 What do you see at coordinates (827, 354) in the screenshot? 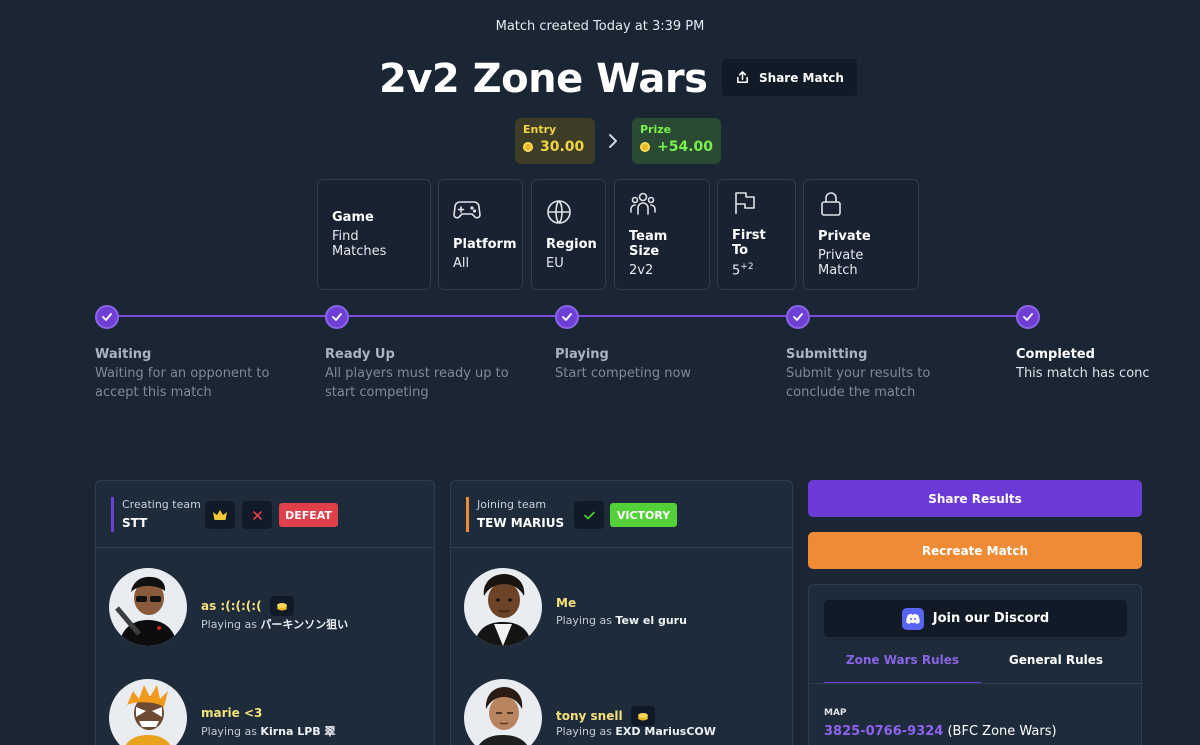
I see `step-title: Submitting` at bounding box center [827, 354].